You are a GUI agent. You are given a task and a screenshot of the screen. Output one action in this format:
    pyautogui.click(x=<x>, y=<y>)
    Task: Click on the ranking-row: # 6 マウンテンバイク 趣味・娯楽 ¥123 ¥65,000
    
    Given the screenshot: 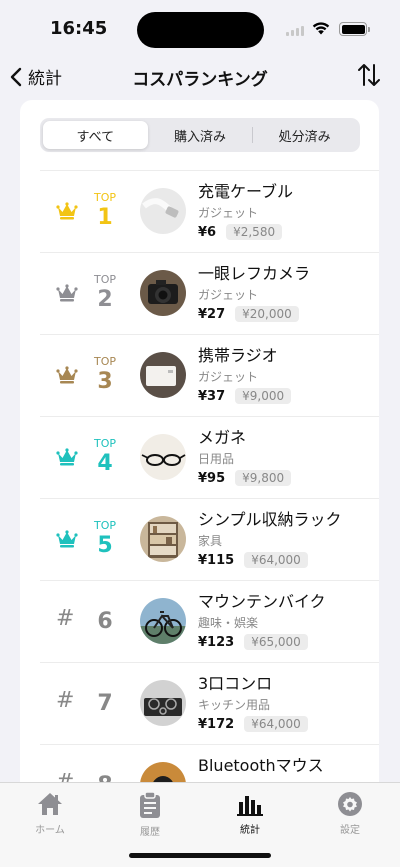 What is the action you would take?
    pyautogui.click(x=209, y=621)
    